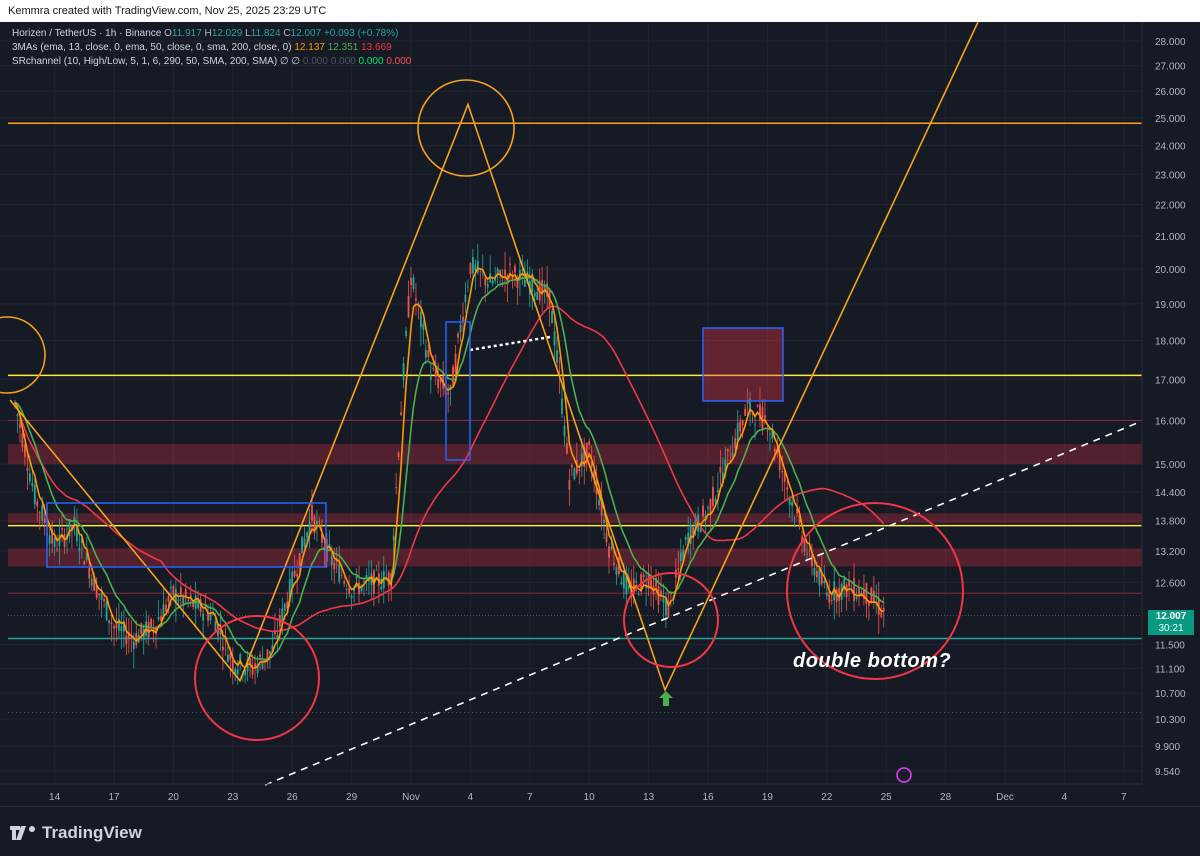  Describe the element at coordinates (571, 793) in the screenshot. I see `time-axis: 14 17 20 23 26 29 Nov 4 7 10 13 16 19 22 25 28 Dec 4 7` at that location.